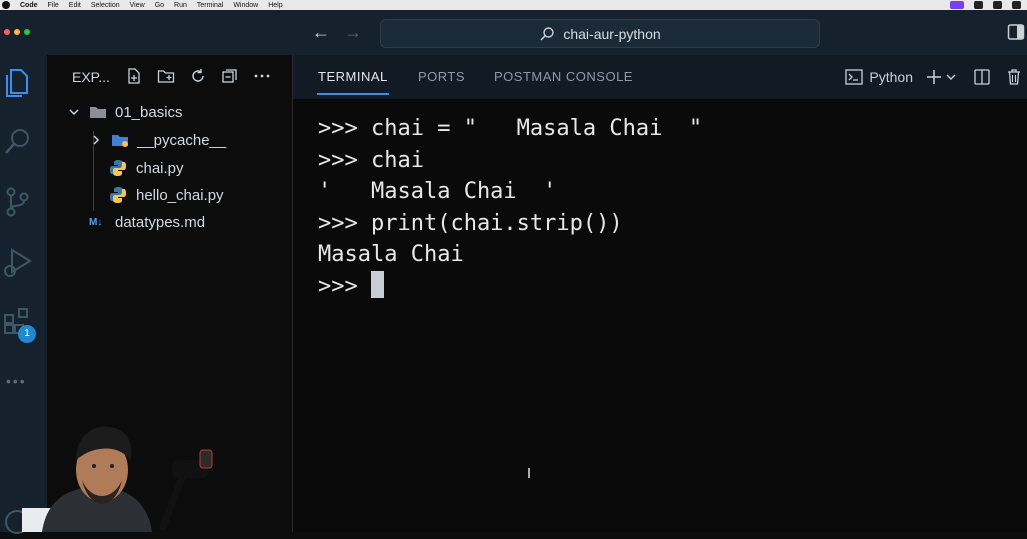 This screenshot has width=1027, height=539. What do you see at coordinates (344, 286) in the screenshot?
I see `terminal-prompt: >>>` at bounding box center [344, 286].